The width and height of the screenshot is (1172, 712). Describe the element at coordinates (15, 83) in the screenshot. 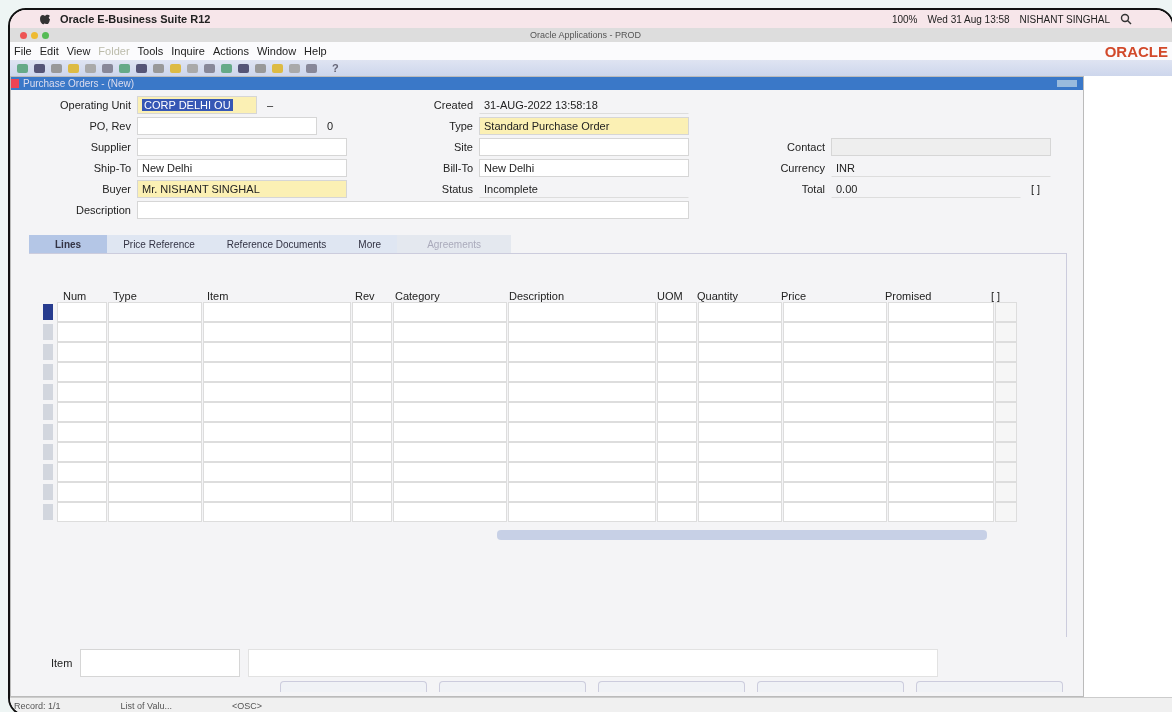

I see `form-menu-icon` at that location.